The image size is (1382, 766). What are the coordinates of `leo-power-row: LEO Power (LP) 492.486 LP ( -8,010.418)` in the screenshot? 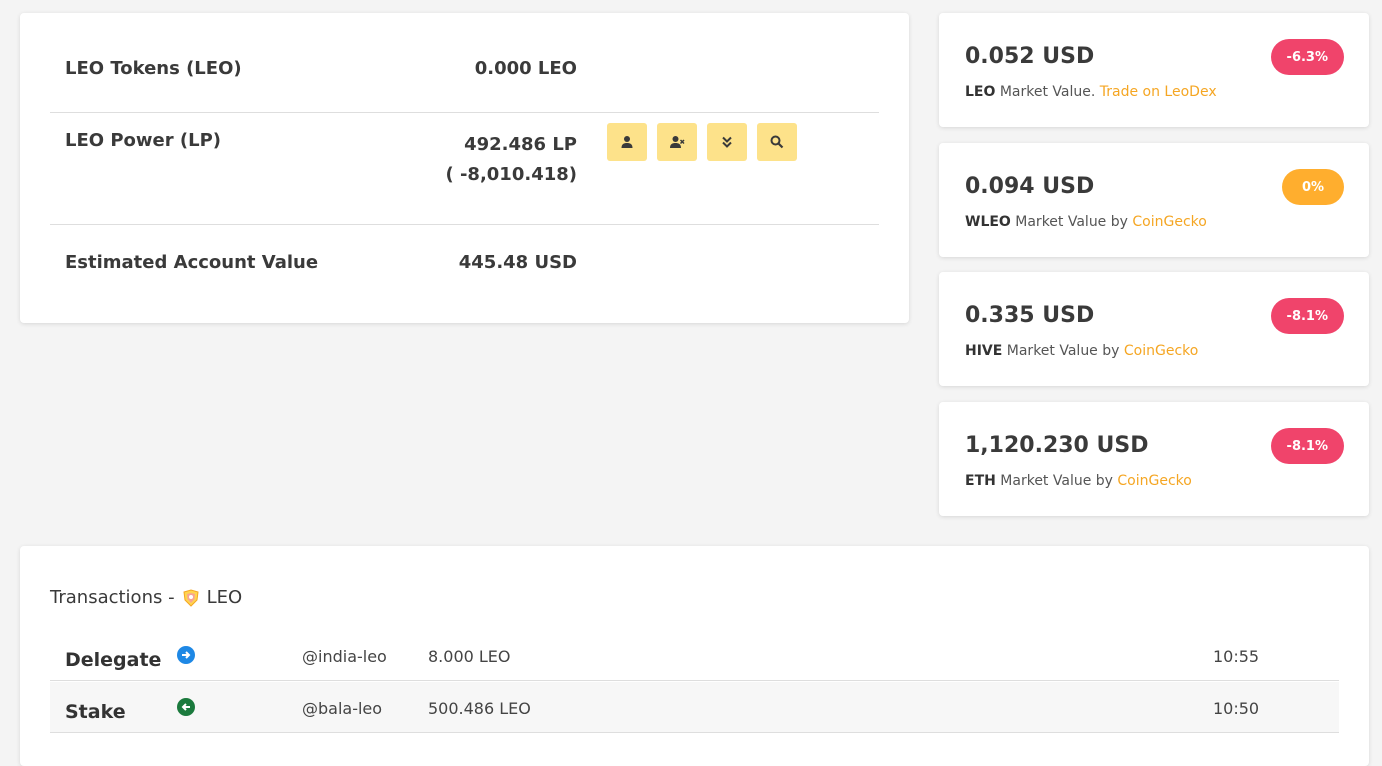 It's located at (464, 169).